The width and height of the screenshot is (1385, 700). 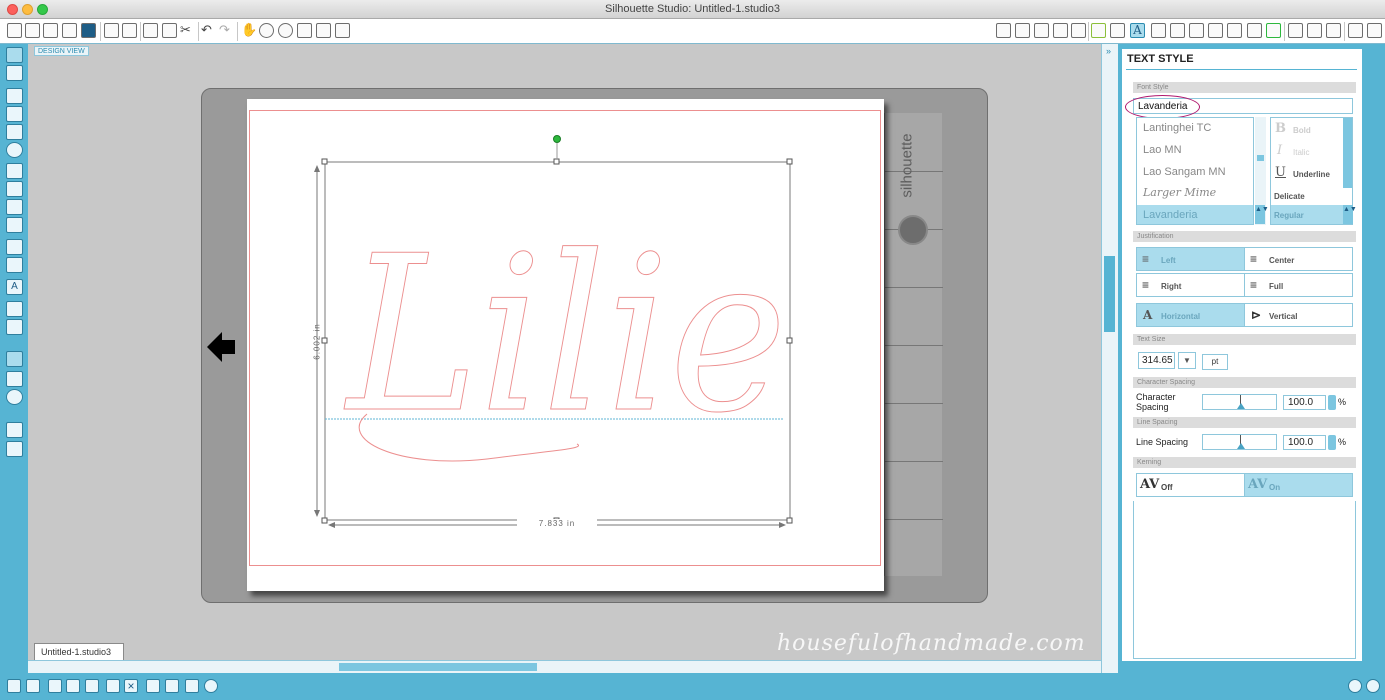 I want to click on arc-tool-icon, so click(x=14, y=247).